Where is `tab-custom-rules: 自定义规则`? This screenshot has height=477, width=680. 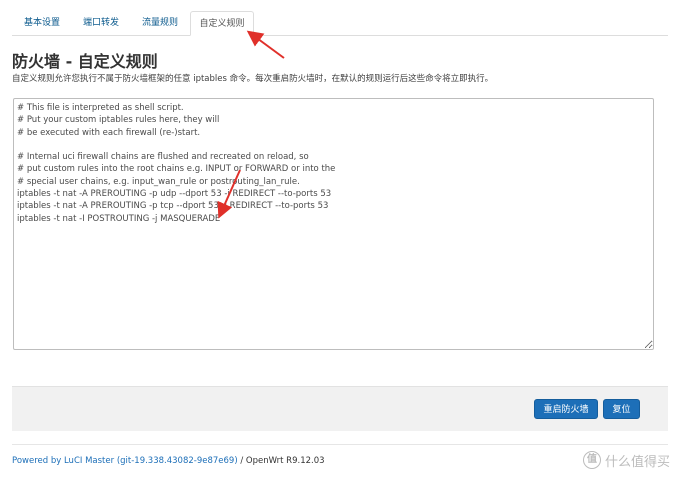
tab-custom-rules: 自定义规则 is located at coordinates (222, 23).